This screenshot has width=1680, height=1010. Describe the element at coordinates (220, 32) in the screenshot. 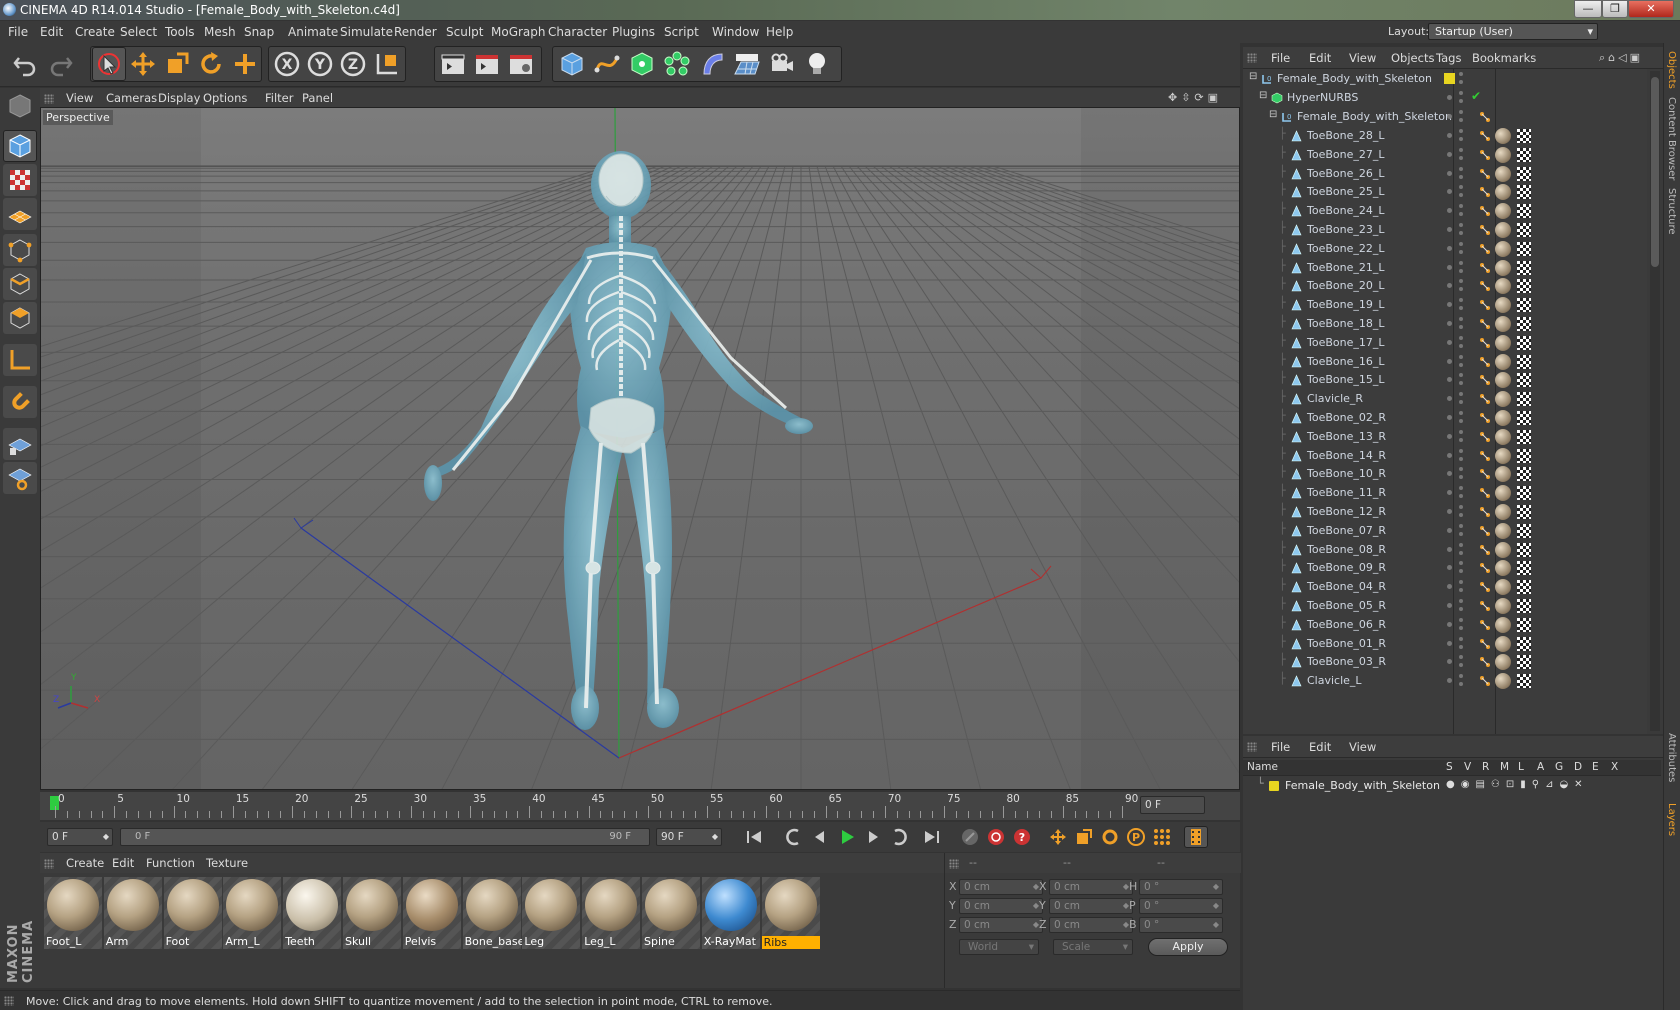

I see `menu-mesh: Mesh` at that location.